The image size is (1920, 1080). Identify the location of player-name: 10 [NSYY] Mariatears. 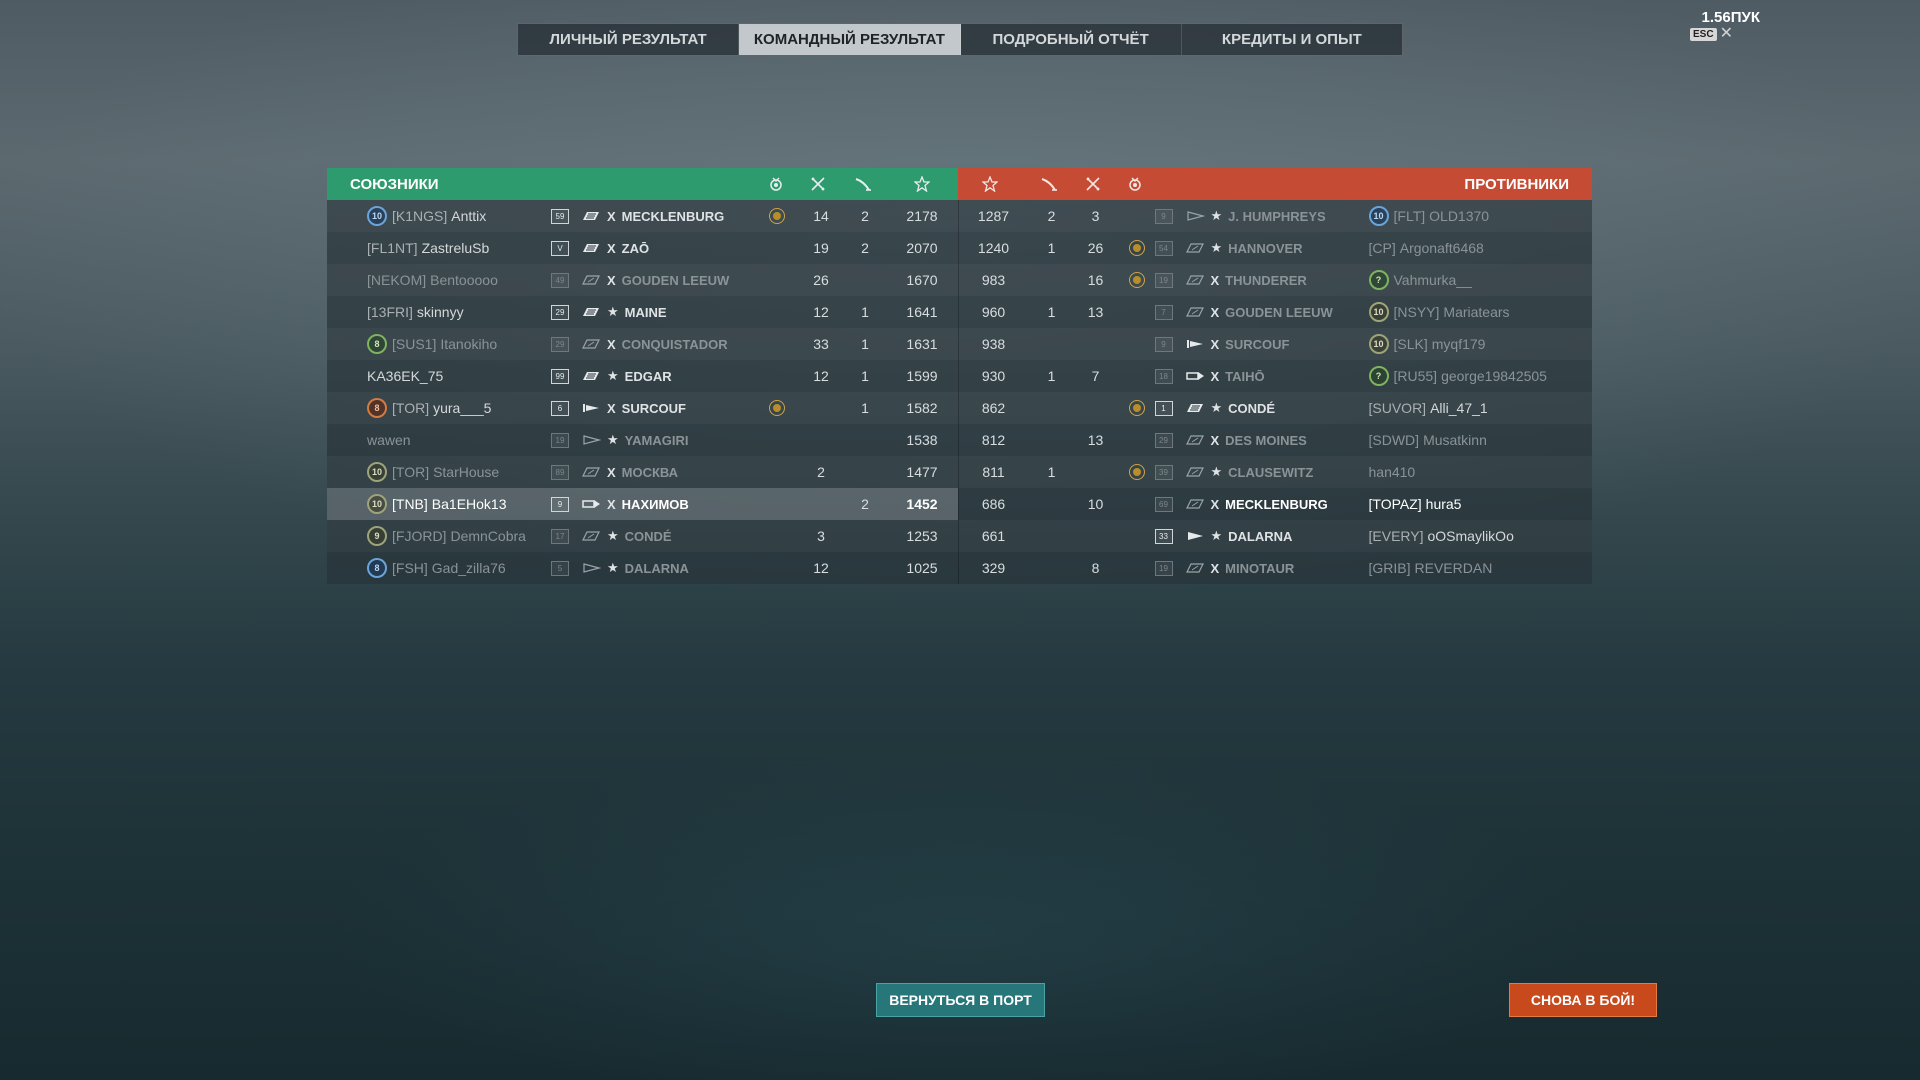
(1439, 312).